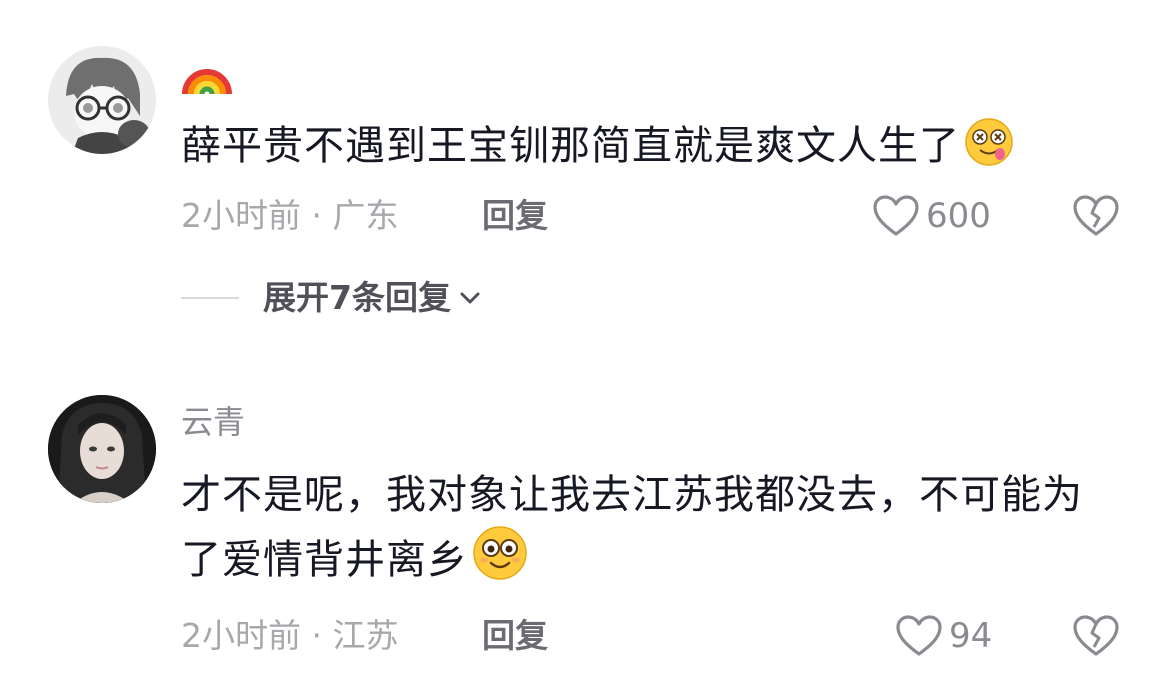 This screenshot has height=683, width=1170. What do you see at coordinates (365, 635) in the screenshot?
I see `comment-location: 江苏` at bounding box center [365, 635].